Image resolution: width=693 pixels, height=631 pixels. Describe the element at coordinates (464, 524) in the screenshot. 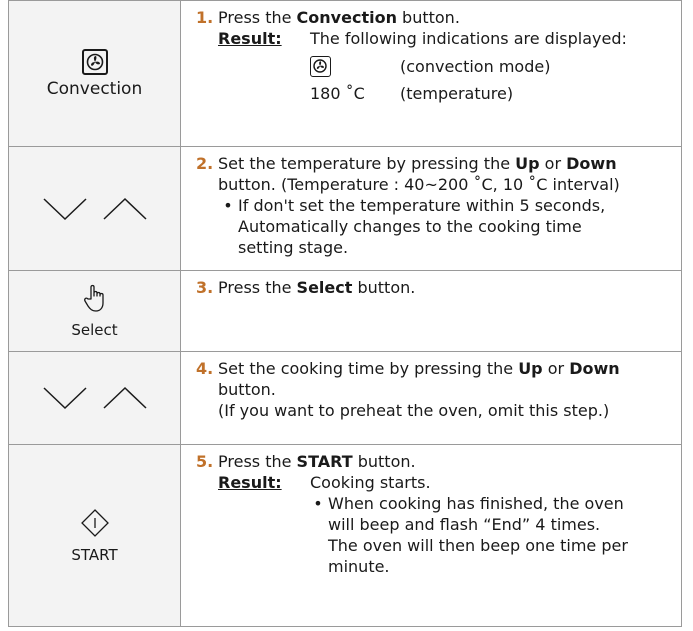

I see `bullet-text: will beep and flash “End” 4 times.` at that location.